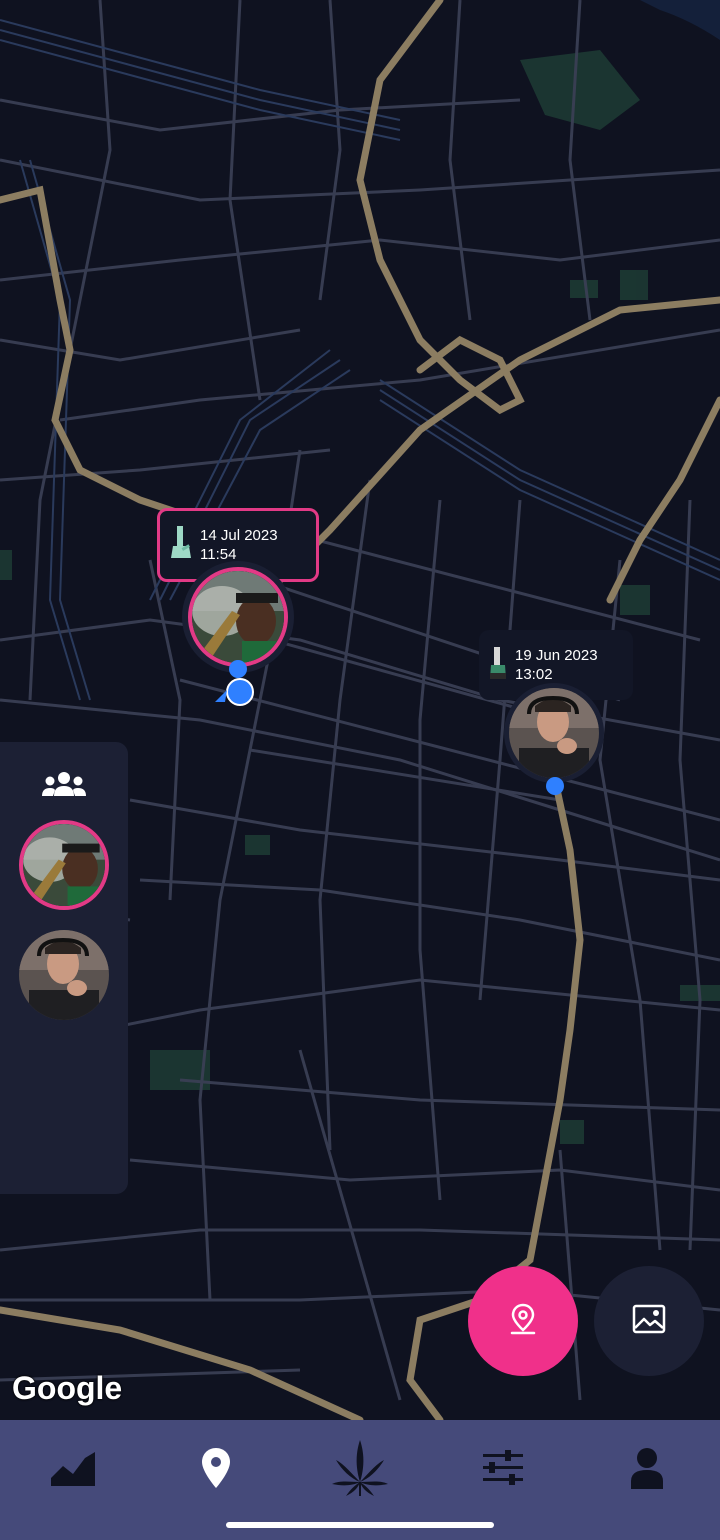 Image resolution: width=720 pixels, height=1540 pixels. I want to click on nav-settings, so click(503, 1470).